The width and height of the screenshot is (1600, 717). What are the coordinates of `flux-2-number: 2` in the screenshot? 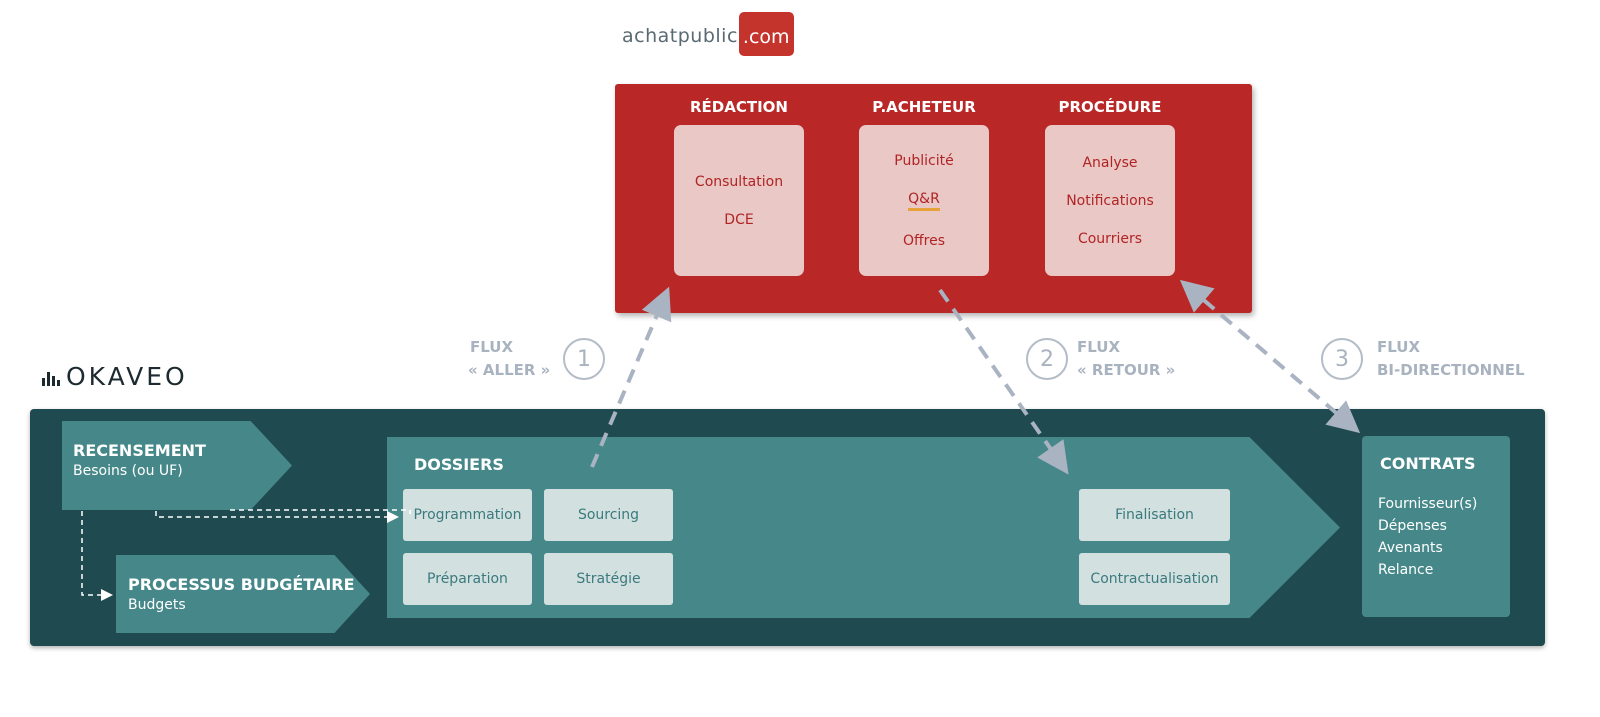 It's located at (1047, 359).